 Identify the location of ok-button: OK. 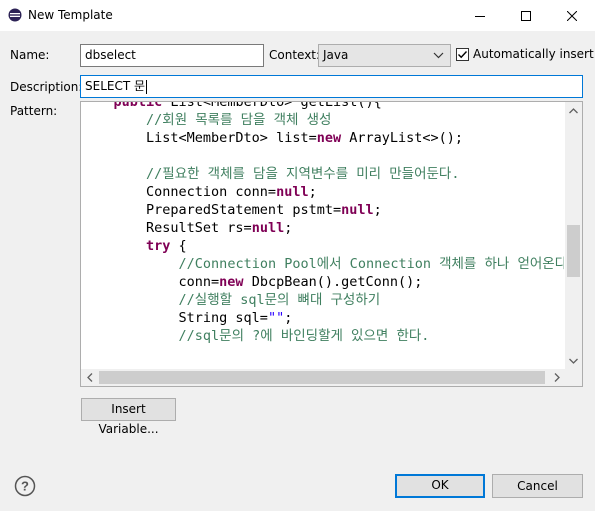
(440, 486).